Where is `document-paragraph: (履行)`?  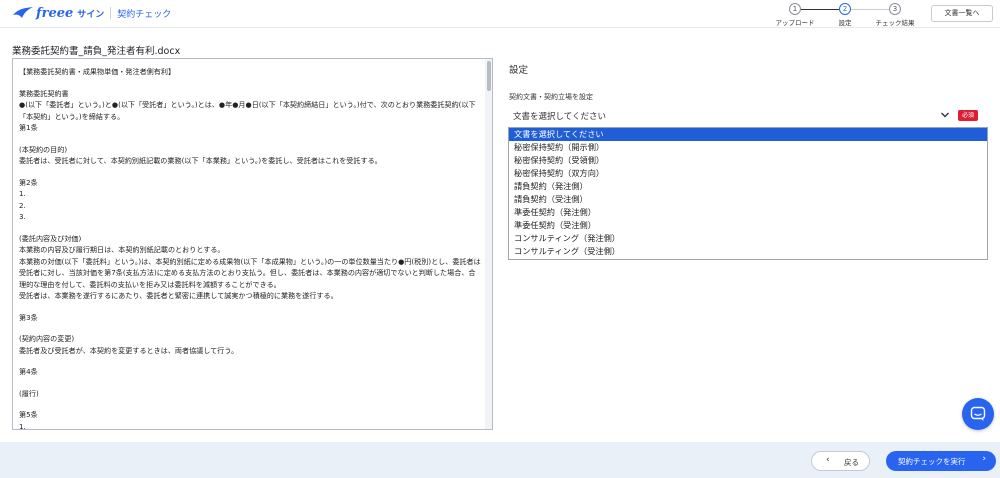
document-paragraph: (履行) is located at coordinates (29, 393).